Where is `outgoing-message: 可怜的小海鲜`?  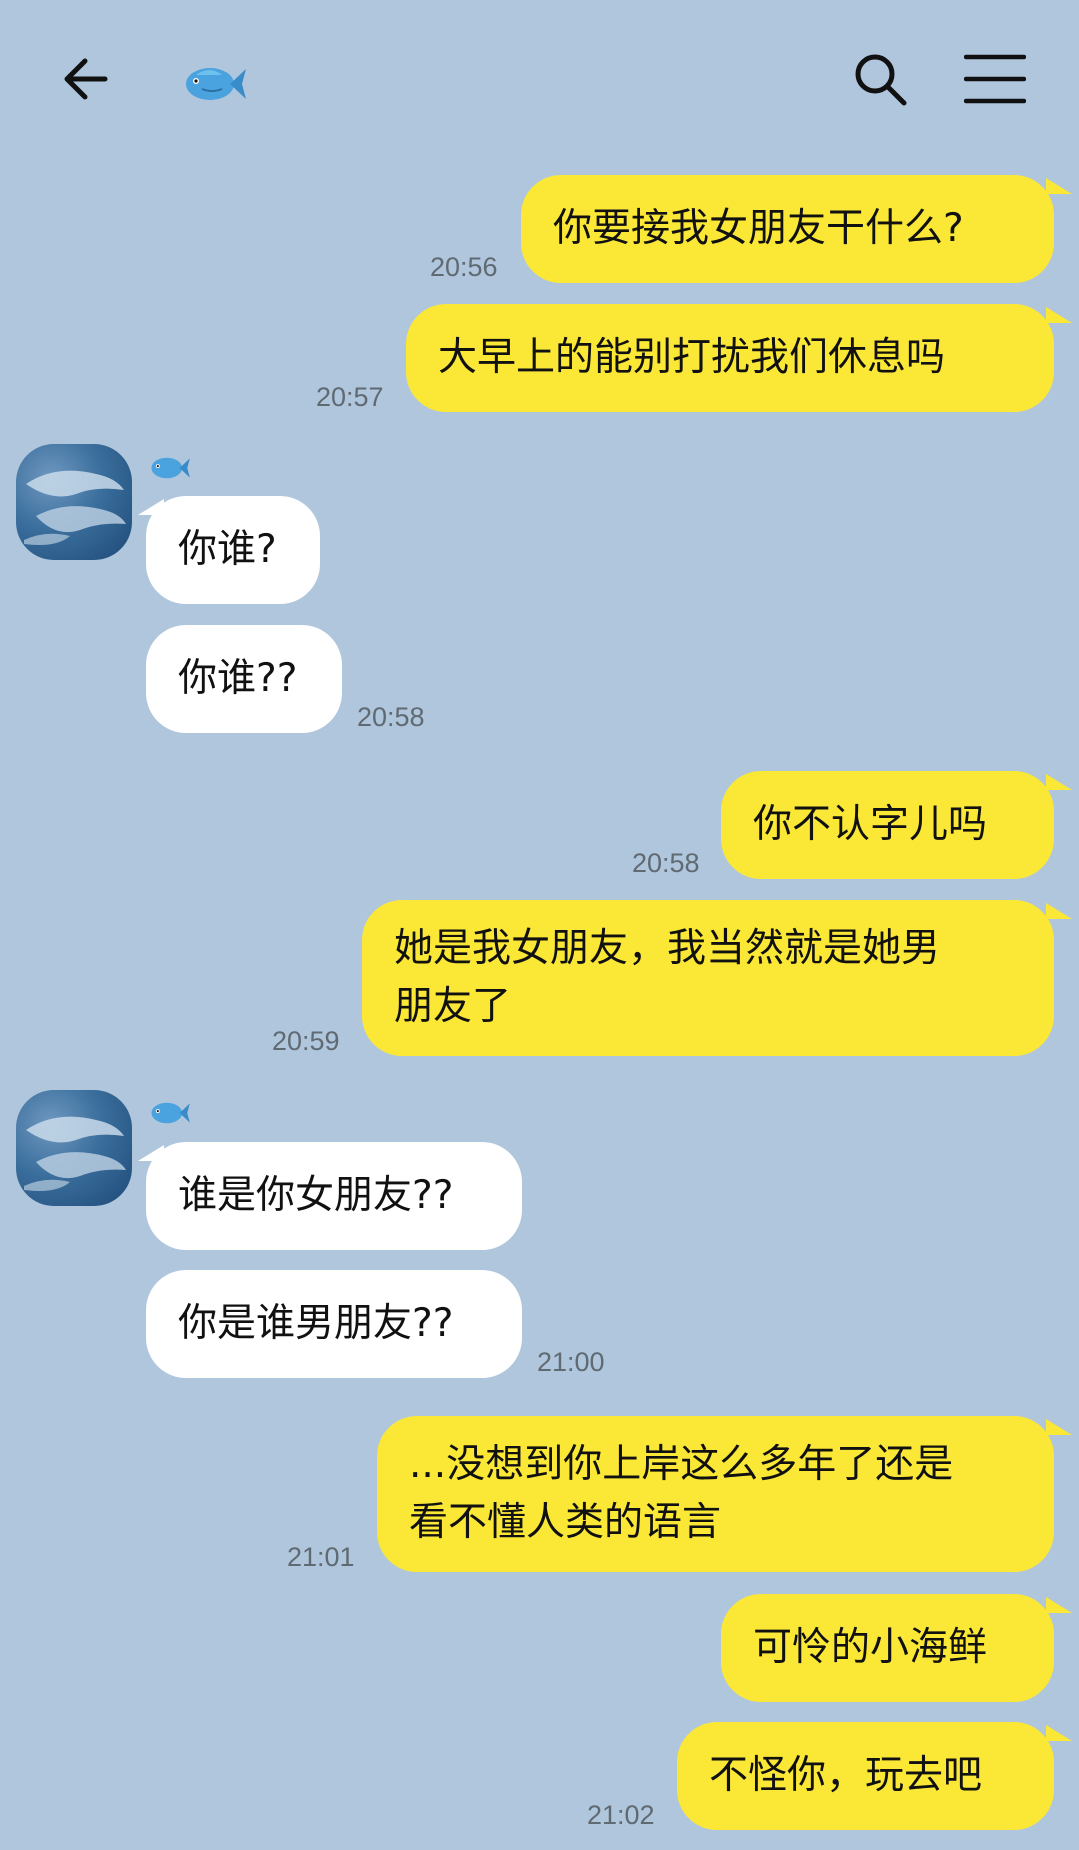
outgoing-message: 可怜的小海鲜 is located at coordinates (887, 1648).